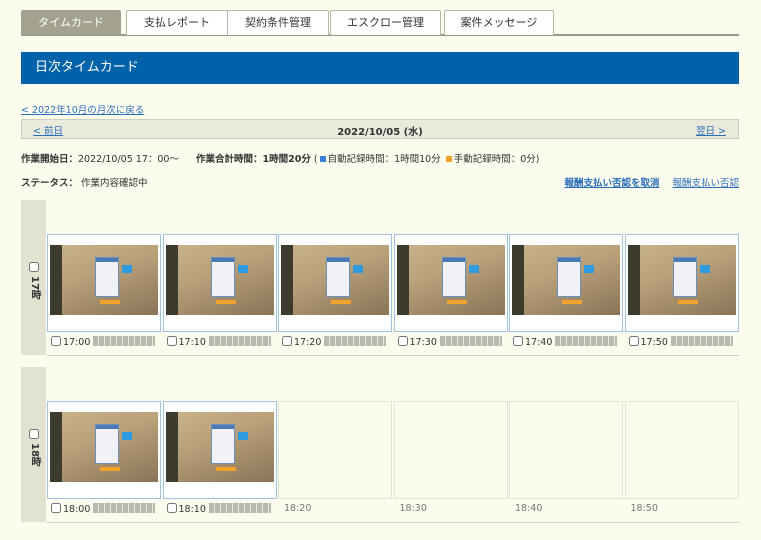 The image size is (761, 540). I want to click on slot-caption: 18:00, so click(103, 509).